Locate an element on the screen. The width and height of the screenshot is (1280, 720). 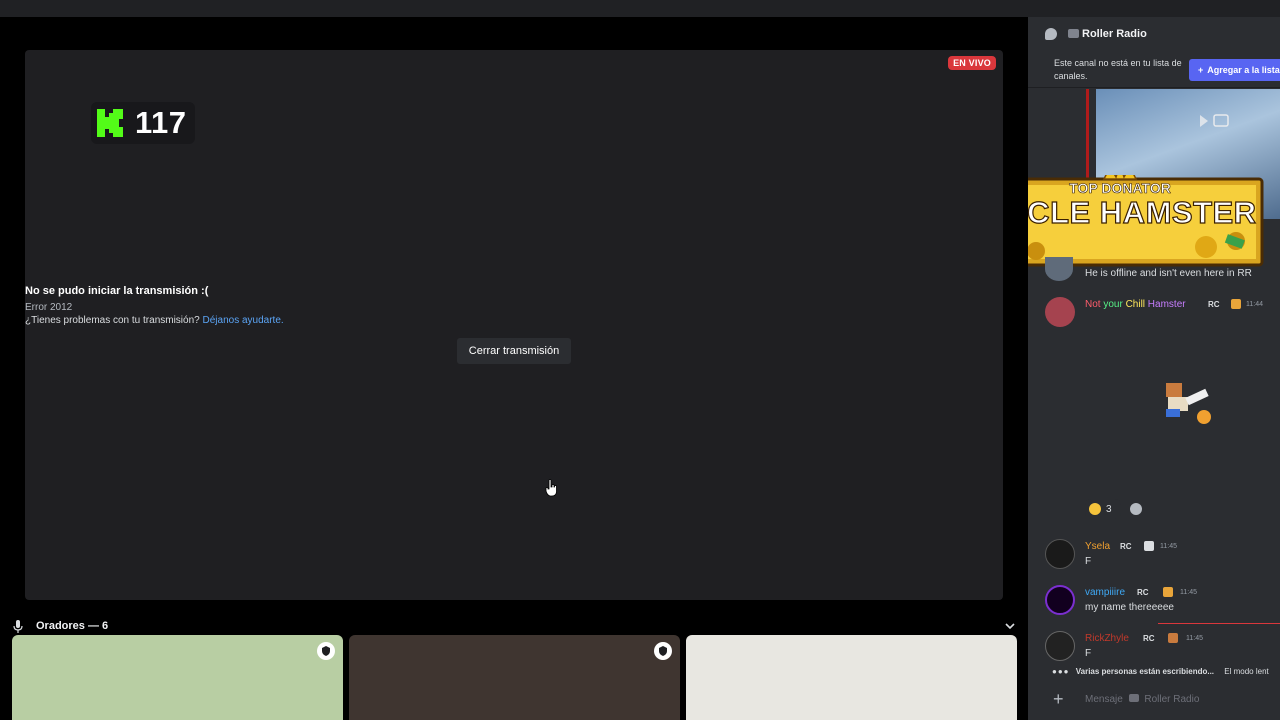
close-stream-button: Cerrar transmisión is located at coordinates (514, 351).